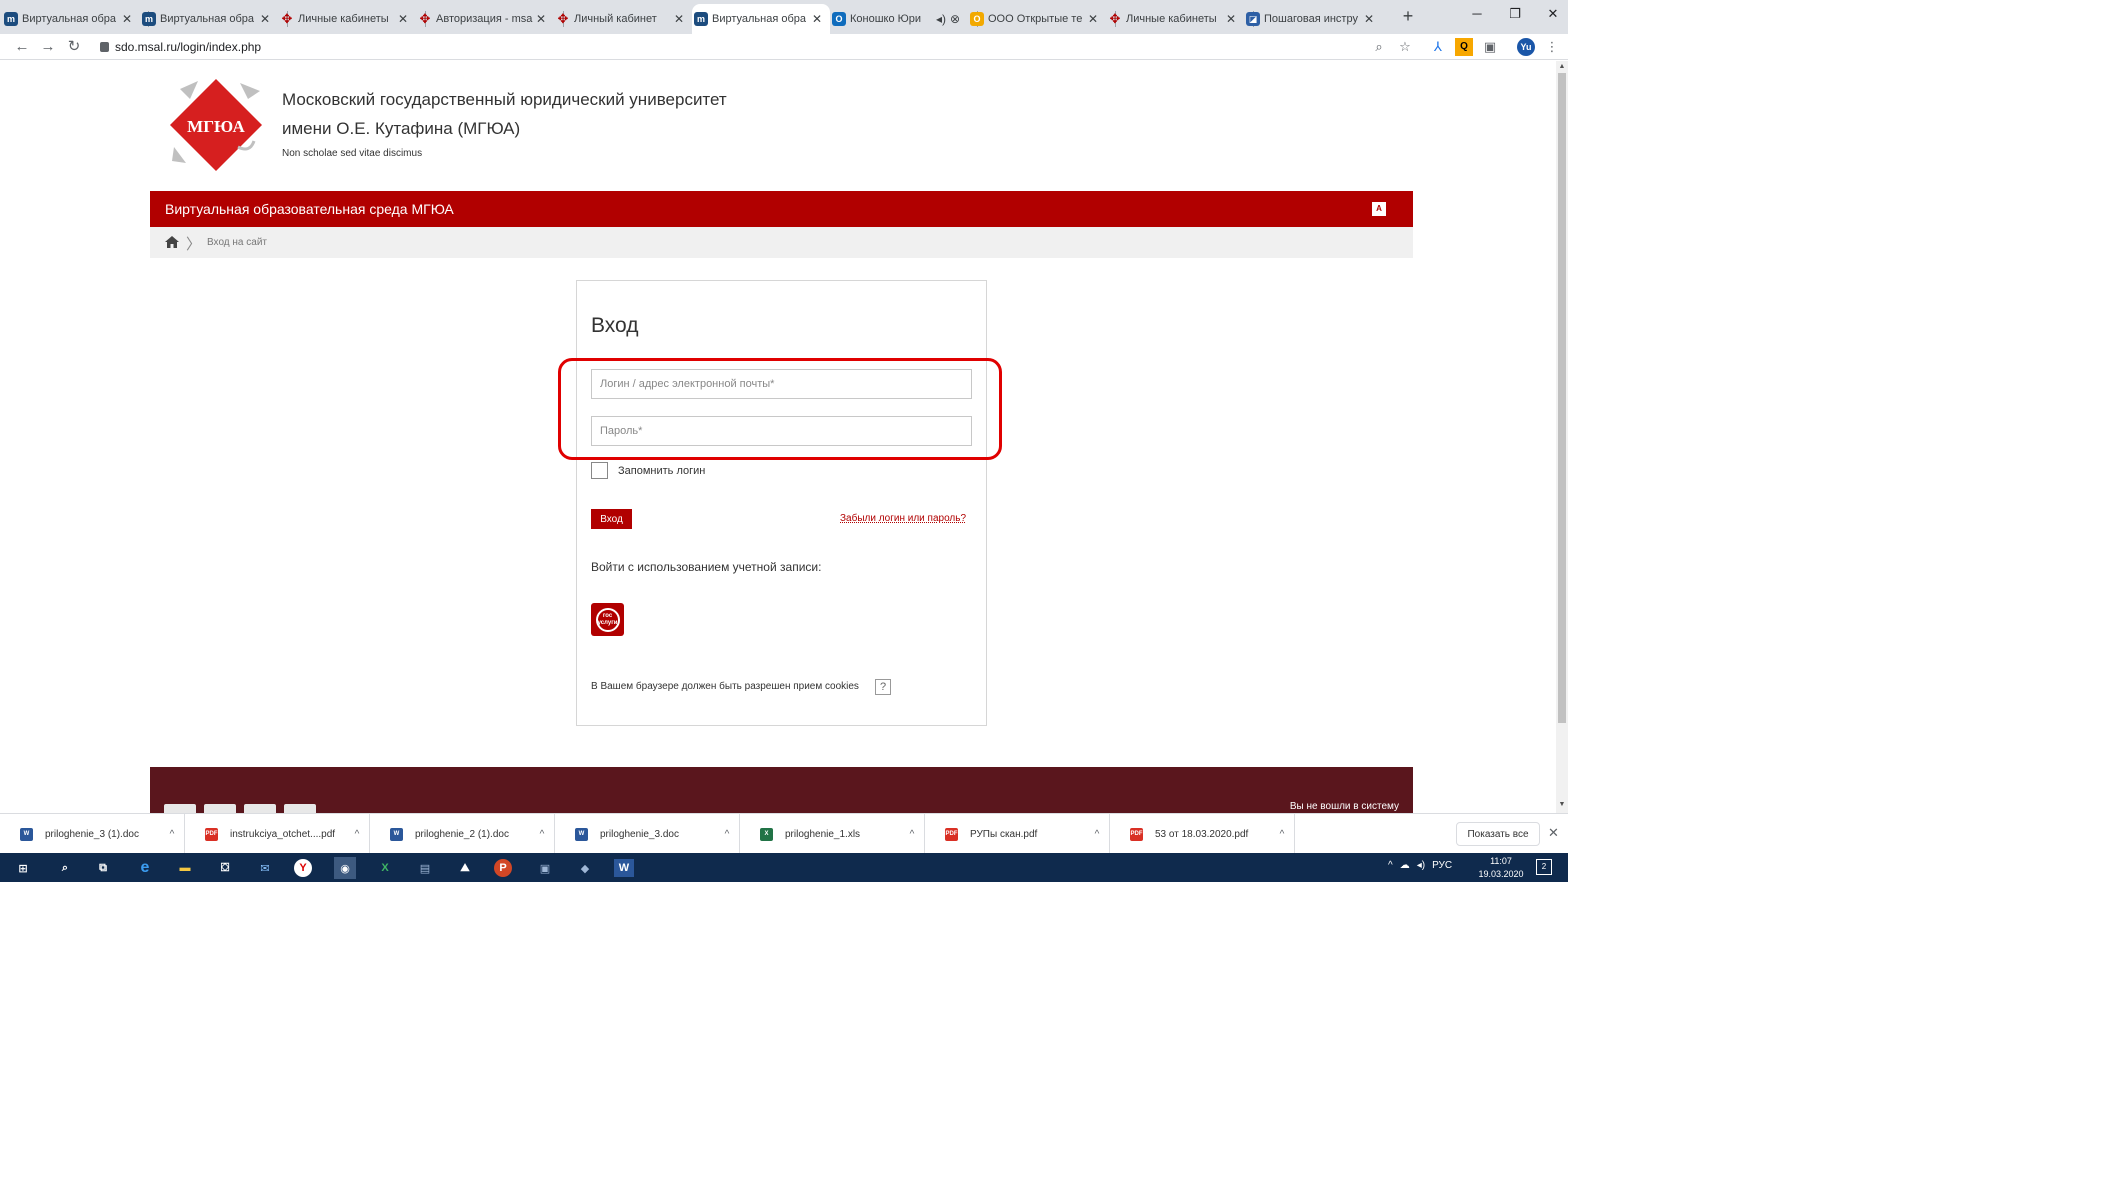 The width and height of the screenshot is (2119, 1190). Describe the element at coordinates (1313, 19) in the screenshot. I see `browser-tab: ◪ Пошаговая инстру ✕` at that location.